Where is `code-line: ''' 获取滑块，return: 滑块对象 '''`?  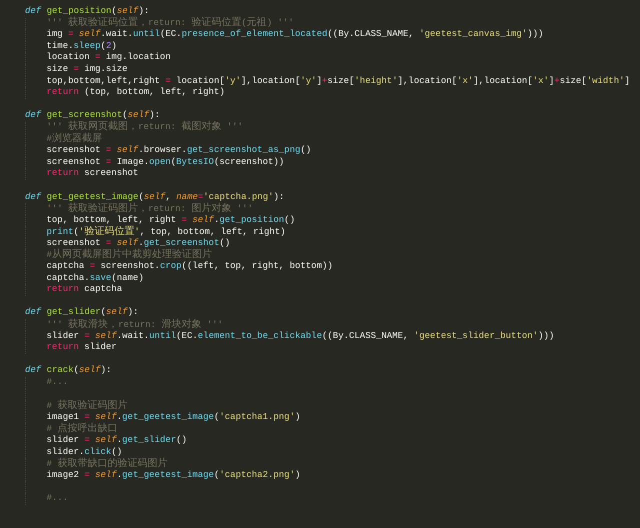 code-line: ''' 获取滑块，return: 滑块对象 ''' is located at coordinates (134, 325).